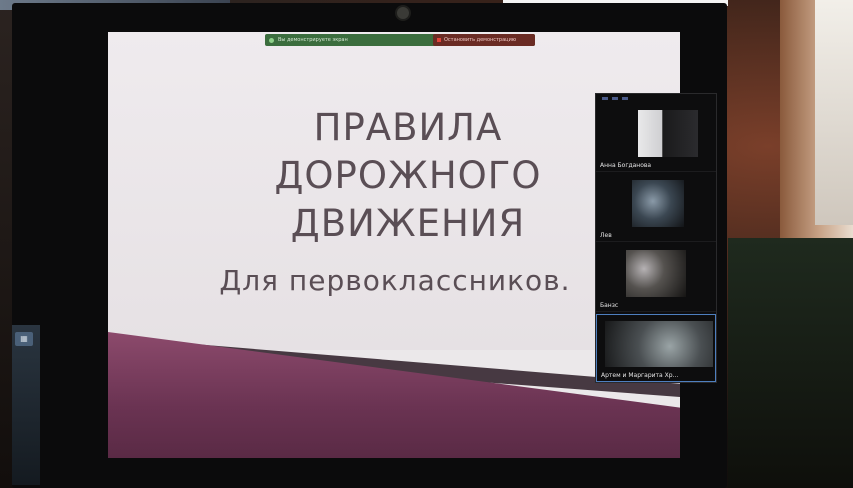 The height and width of the screenshot is (488, 853). What do you see at coordinates (790, 363) in the screenshot?
I see `background-shelf` at bounding box center [790, 363].